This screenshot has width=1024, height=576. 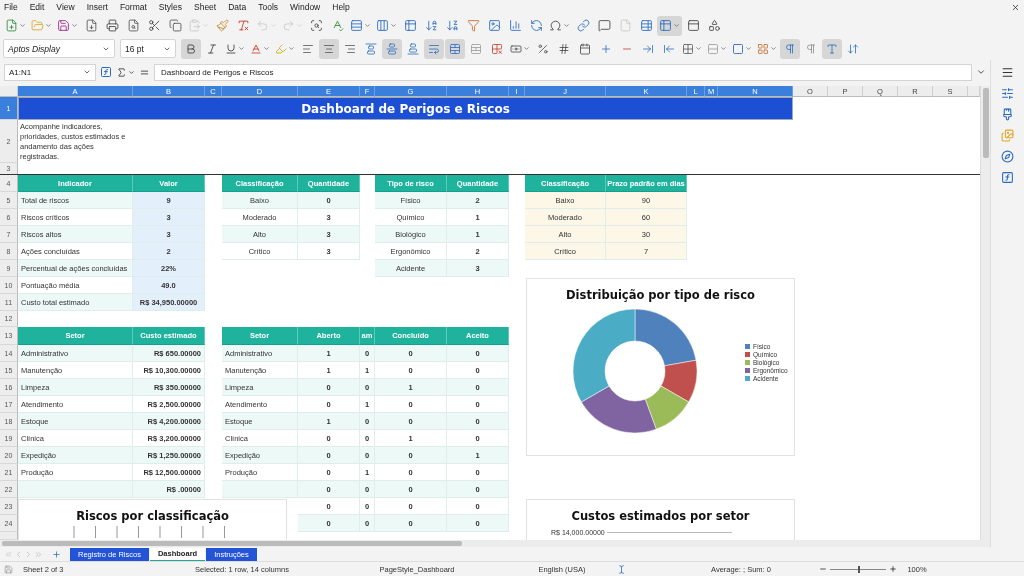 What do you see at coordinates (256, 48) in the screenshot?
I see `font-color-icon` at bounding box center [256, 48].